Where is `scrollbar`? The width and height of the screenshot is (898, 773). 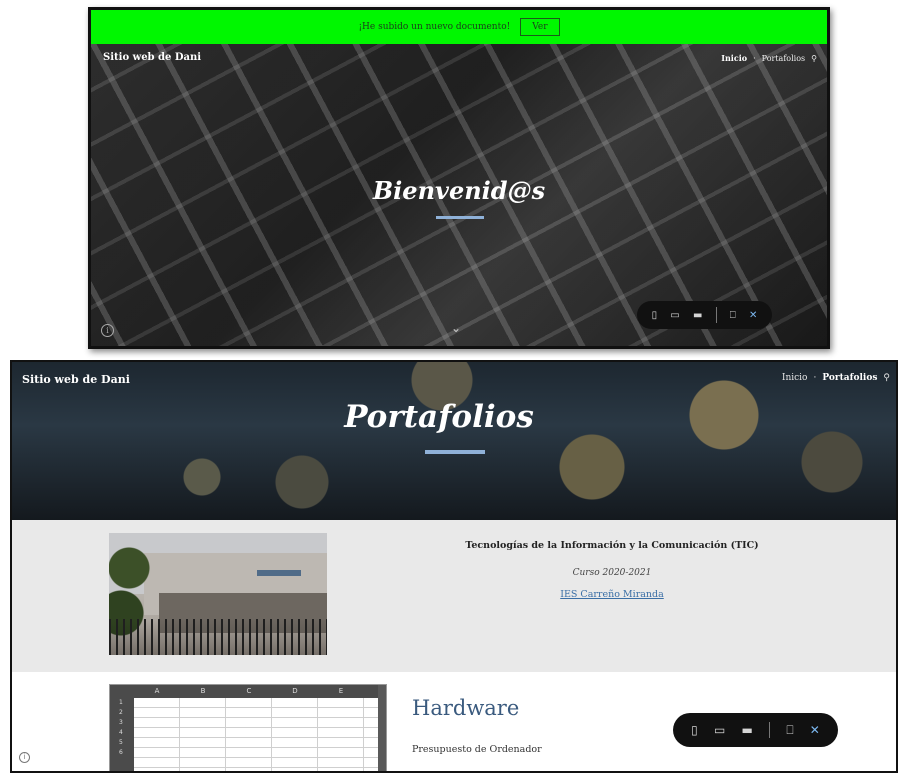 scrollbar is located at coordinates (382, 728).